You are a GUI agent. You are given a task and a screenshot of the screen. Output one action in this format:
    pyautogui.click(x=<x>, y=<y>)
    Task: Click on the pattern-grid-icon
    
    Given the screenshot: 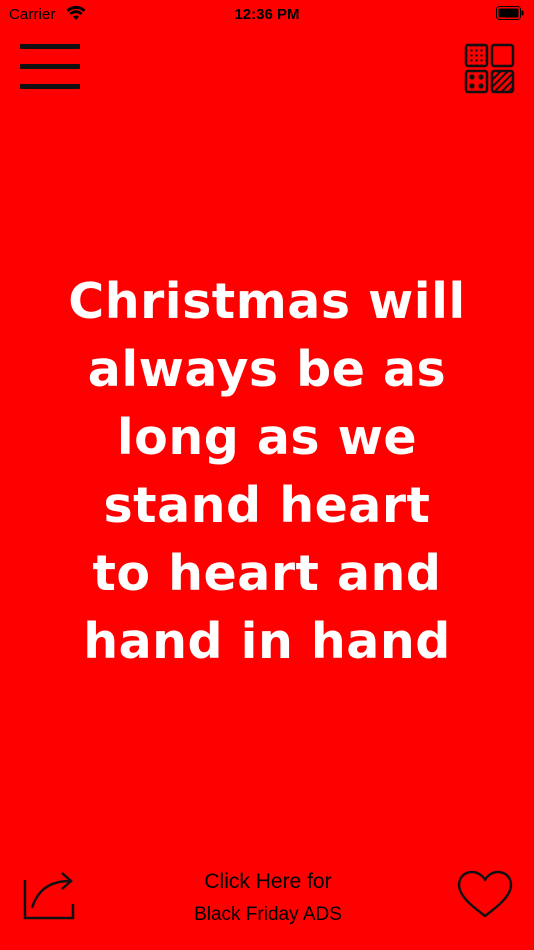 What is the action you would take?
    pyautogui.click(x=489, y=68)
    